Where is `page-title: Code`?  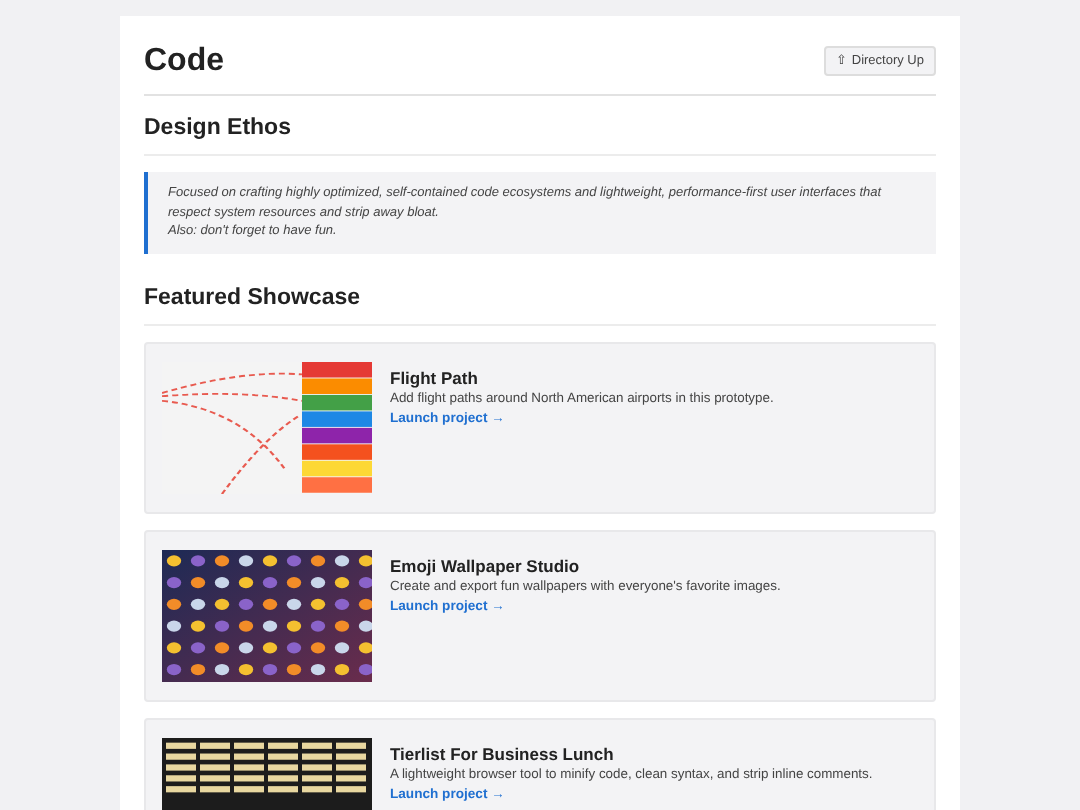 page-title: Code is located at coordinates (184, 61).